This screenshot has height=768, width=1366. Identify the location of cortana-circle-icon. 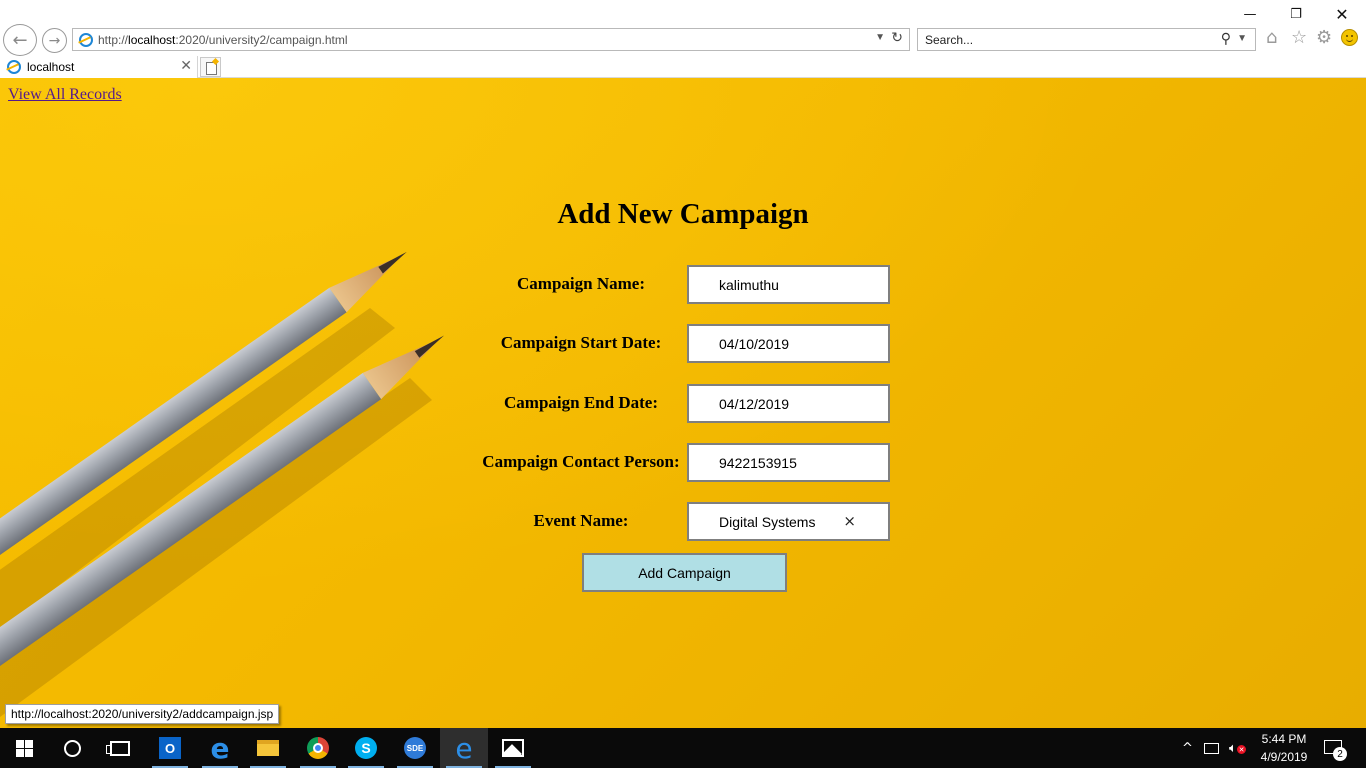
(72, 748).